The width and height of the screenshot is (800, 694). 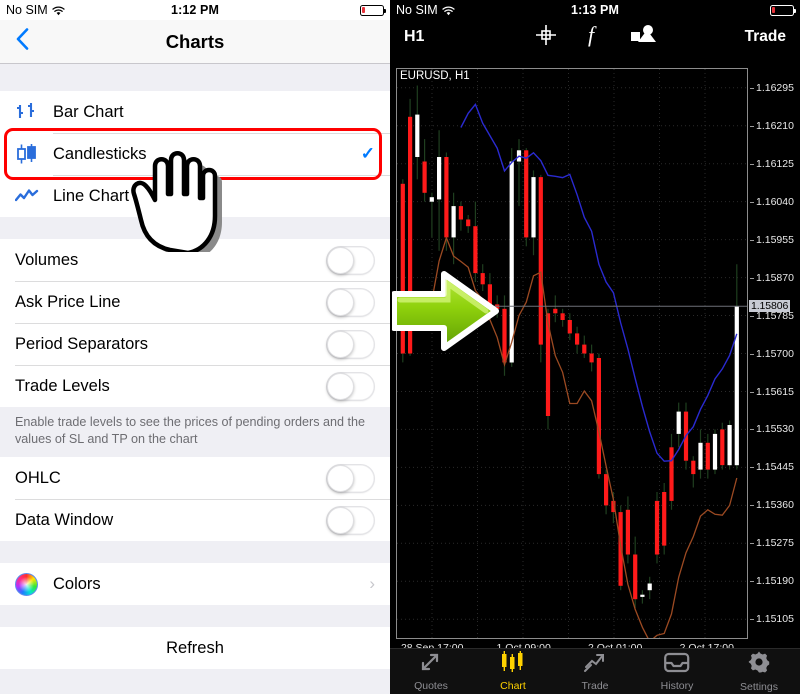 What do you see at coordinates (775, 87) in the screenshot?
I see `price-axis-label: 1.16295` at bounding box center [775, 87].